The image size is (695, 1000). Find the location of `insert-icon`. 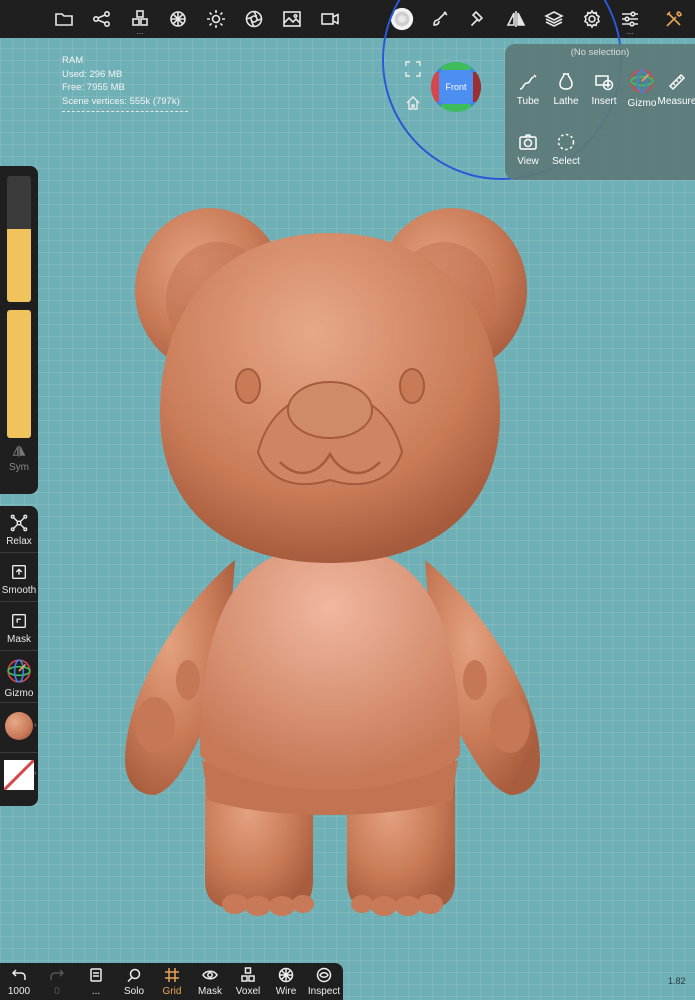

insert-icon is located at coordinates (604, 83).